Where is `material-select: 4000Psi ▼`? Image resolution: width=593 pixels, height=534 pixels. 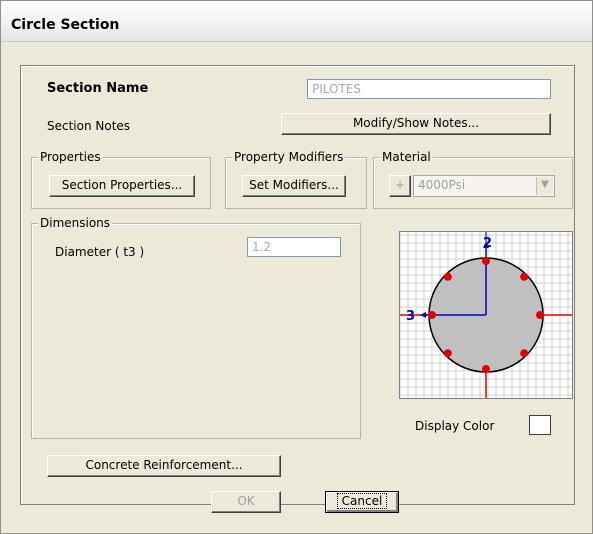
material-select: 4000Psi ▼ is located at coordinates (484, 186).